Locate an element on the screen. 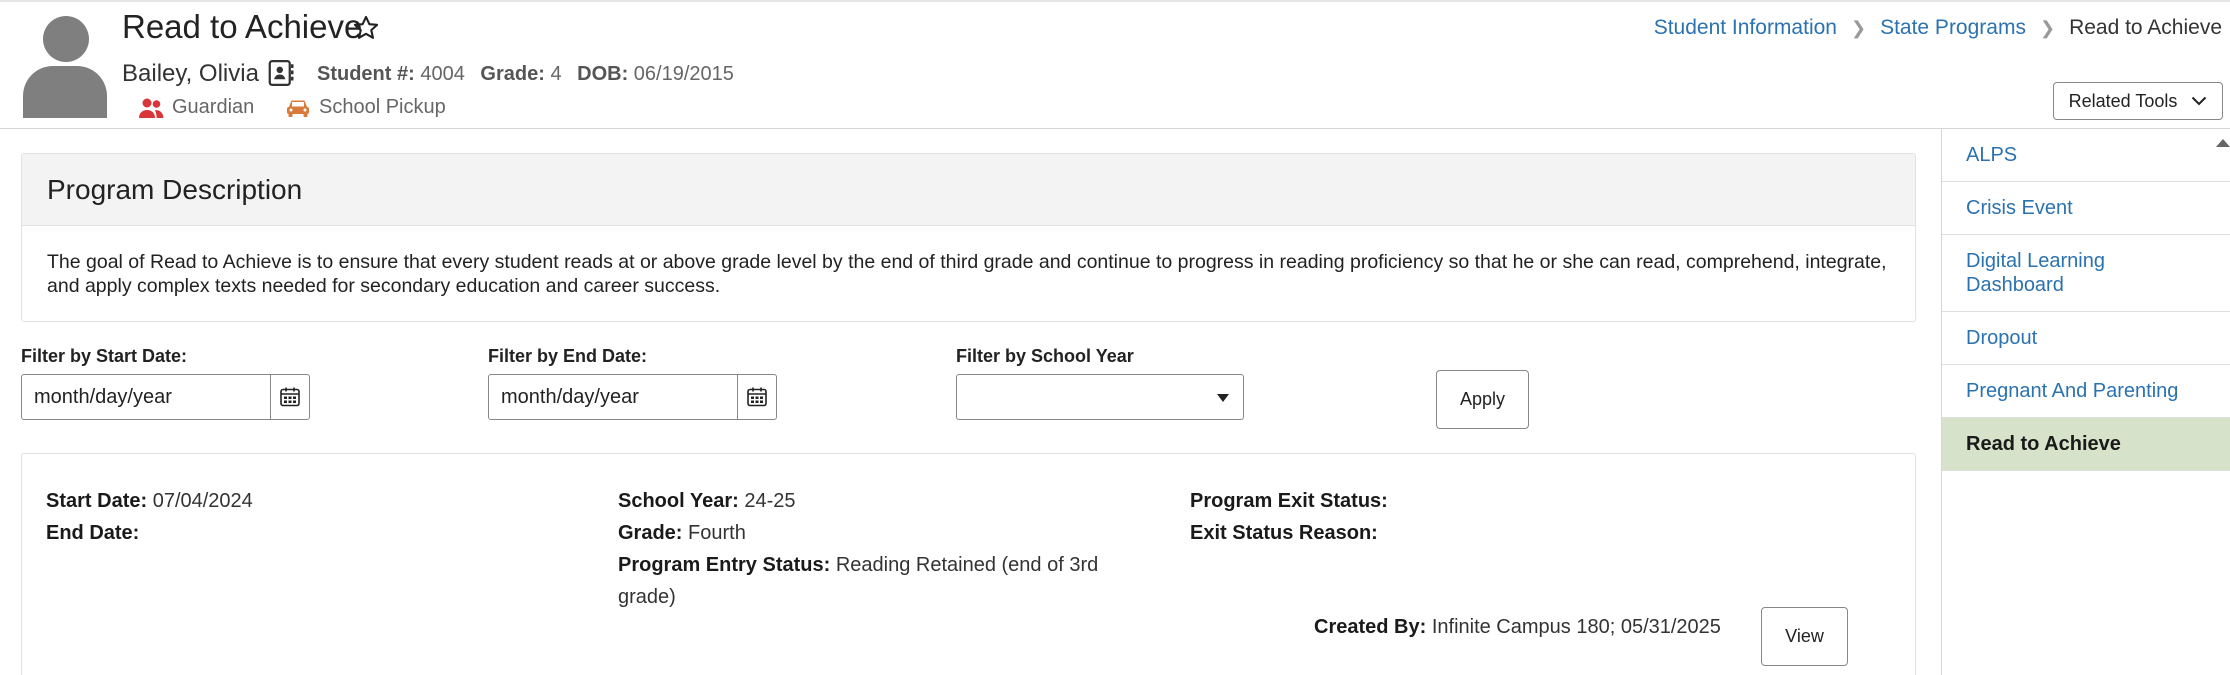 The height and width of the screenshot is (675, 2230). student-number-label: Student #: is located at coordinates (366, 74).